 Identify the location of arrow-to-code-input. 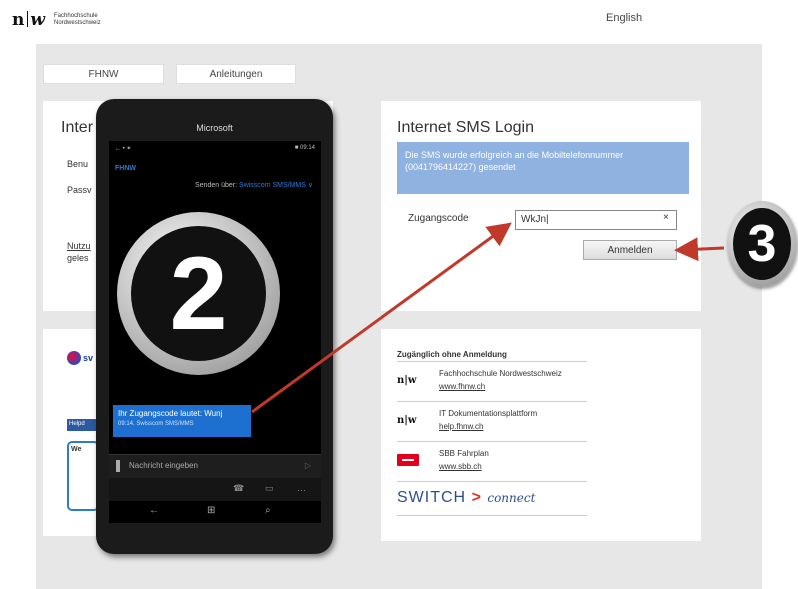
(381, 318).